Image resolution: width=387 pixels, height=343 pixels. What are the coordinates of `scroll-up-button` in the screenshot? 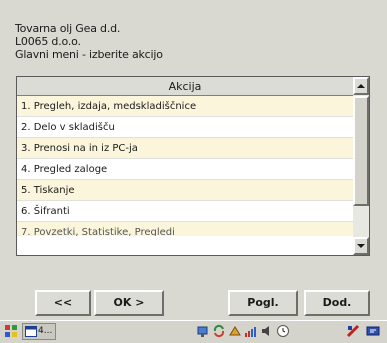 It's located at (361, 86).